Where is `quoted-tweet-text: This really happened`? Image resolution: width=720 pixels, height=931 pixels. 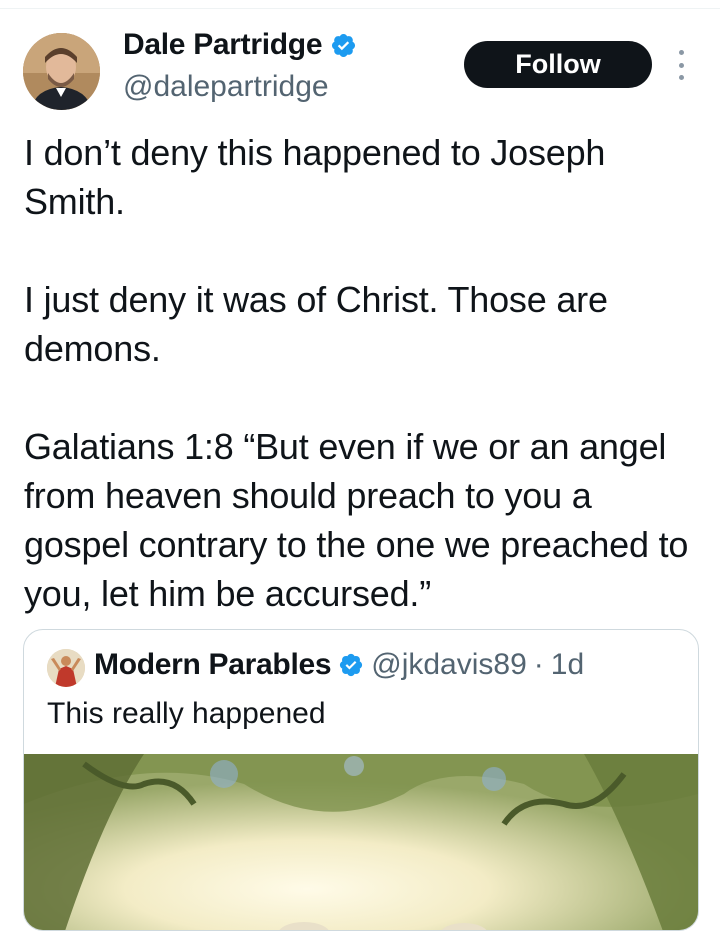
quoted-tweet-text: This really happened is located at coordinates (186, 713).